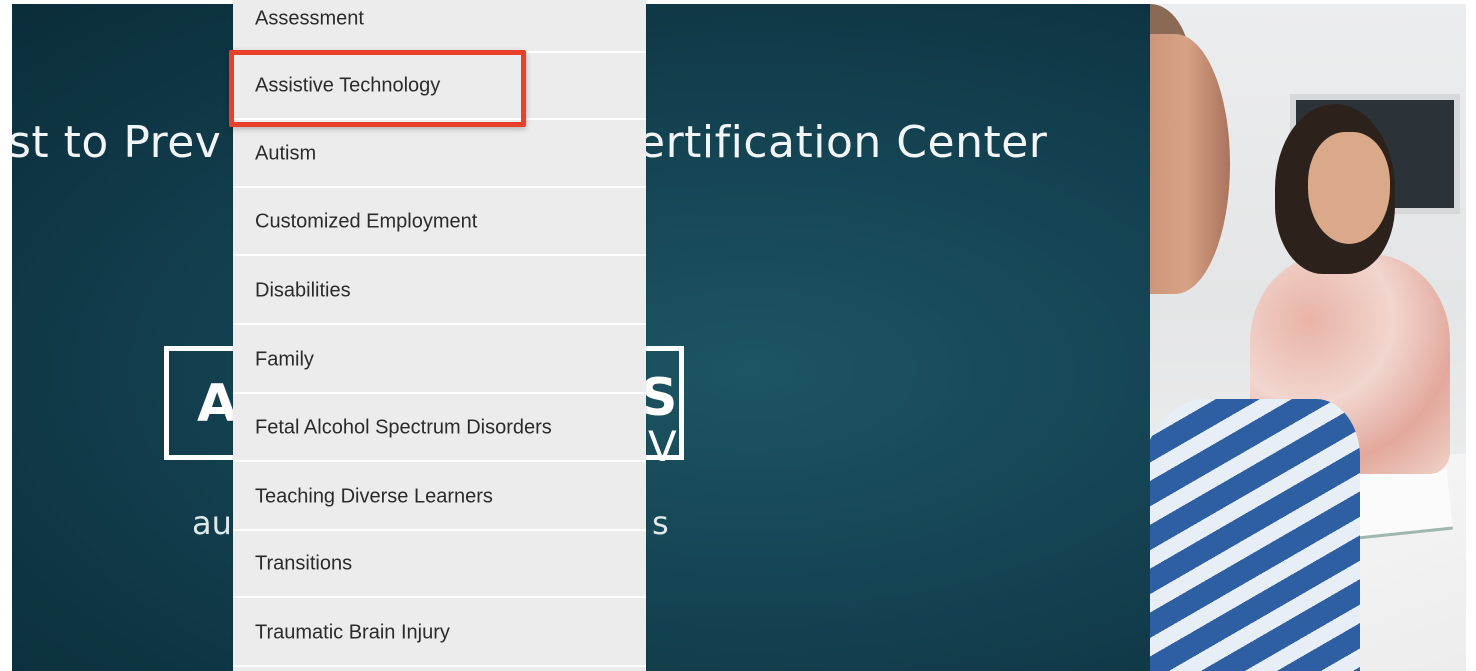  What do you see at coordinates (1255, 535) in the screenshot?
I see `woman-left-shirt-image` at bounding box center [1255, 535].